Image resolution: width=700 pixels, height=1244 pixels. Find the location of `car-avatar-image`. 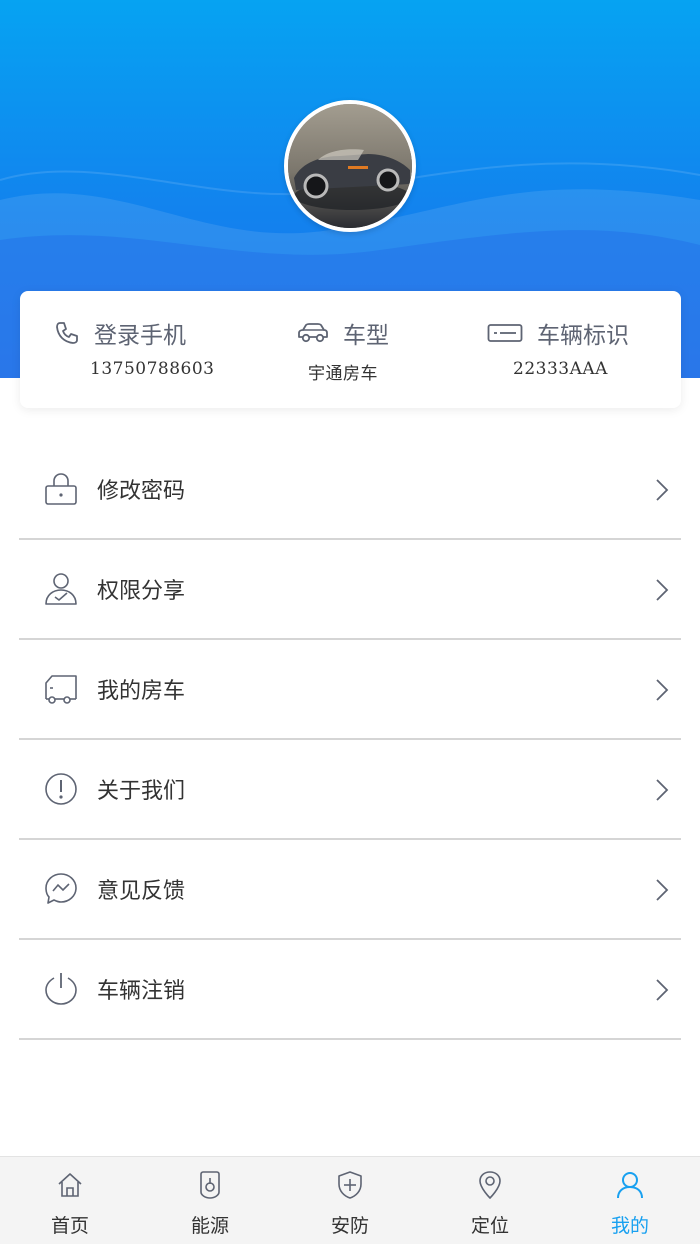

car-avatar-image is located at coordinates (350, 166).